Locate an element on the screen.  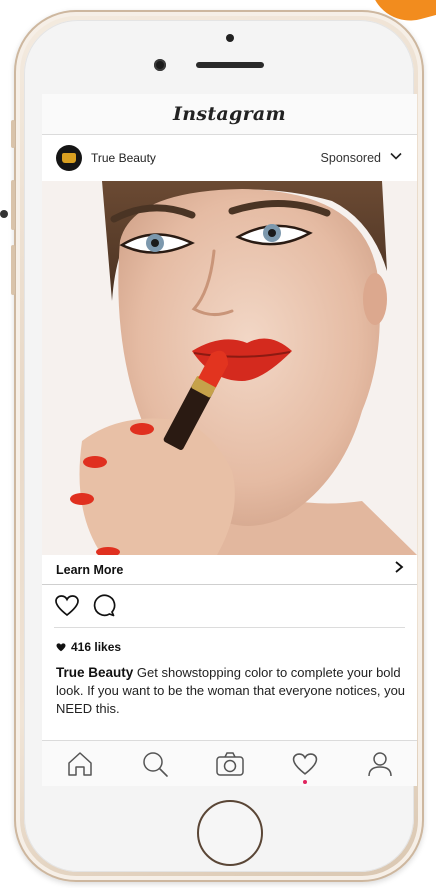
chevron-down-icon is located at coordinates (396, 158).